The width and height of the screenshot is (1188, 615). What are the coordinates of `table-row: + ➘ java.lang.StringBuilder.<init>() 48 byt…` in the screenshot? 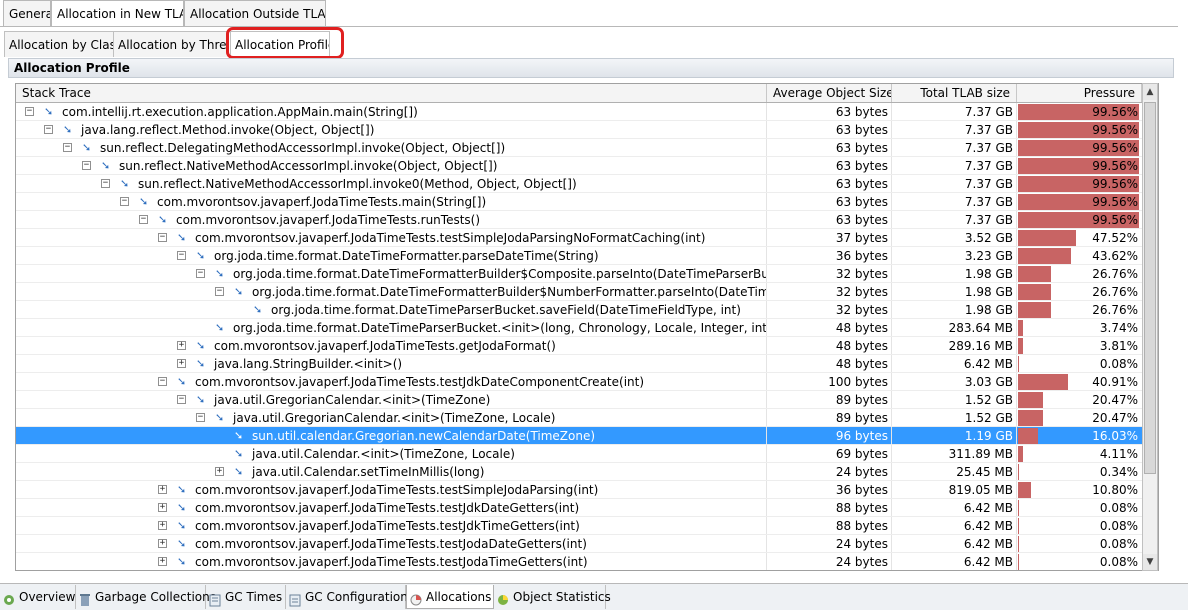 It's located at (579, 364).